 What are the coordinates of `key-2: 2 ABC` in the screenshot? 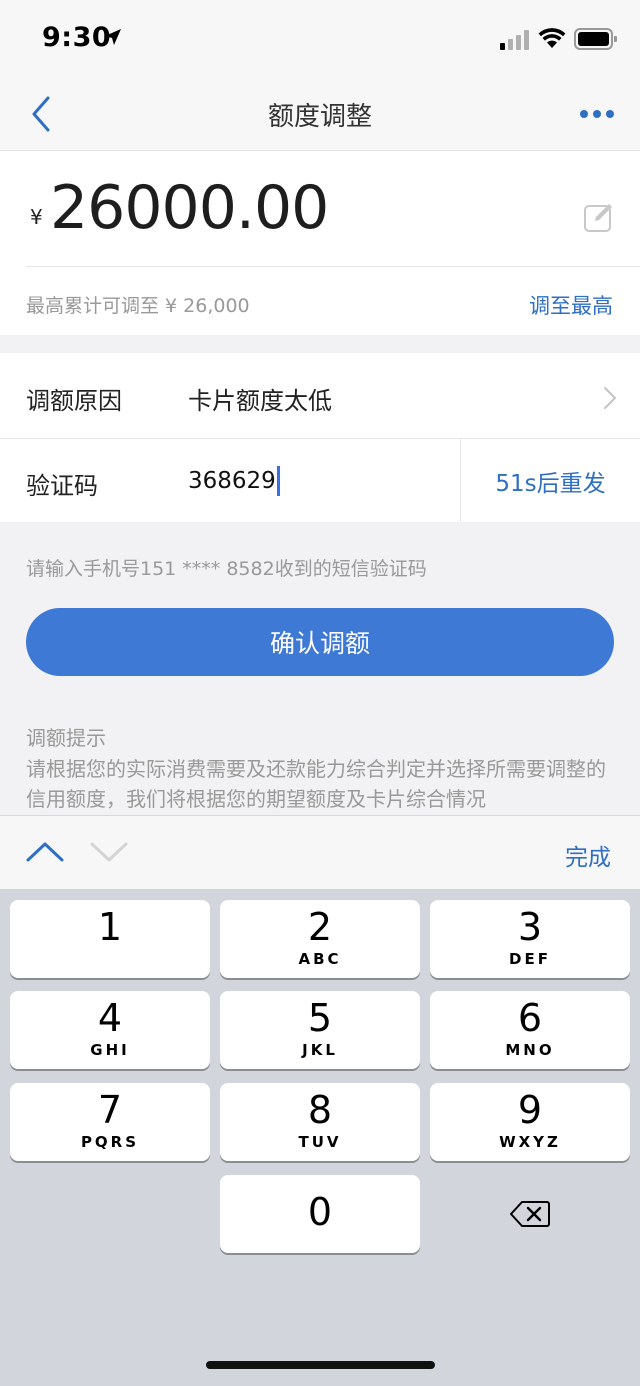 It's located at (320, 939).